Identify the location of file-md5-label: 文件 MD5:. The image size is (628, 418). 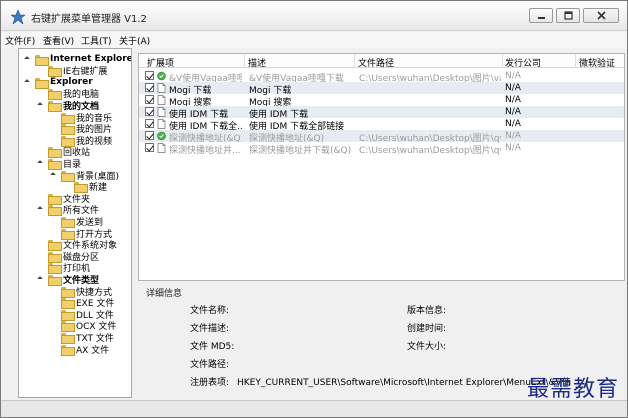
(212, 347).